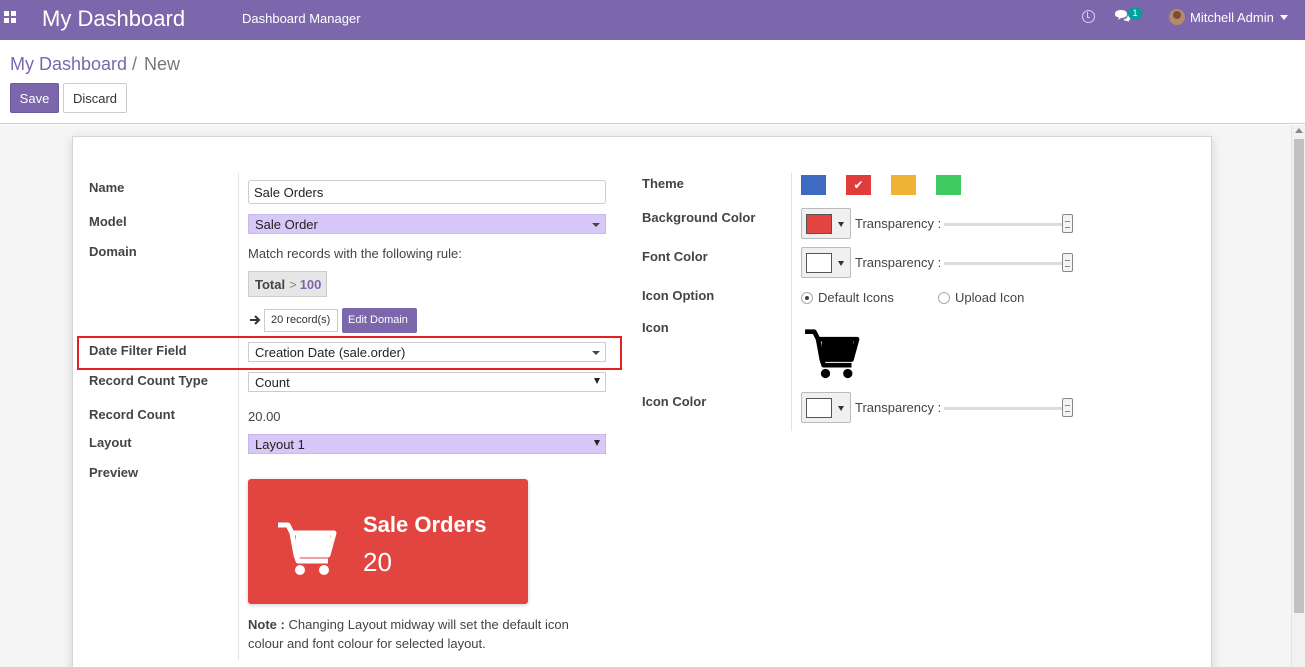 This screenshot has width=1305, height=667. Describe the element at coordinates (280, 444) in the screenshot. I see `layout-value: Layout 1` at that location.